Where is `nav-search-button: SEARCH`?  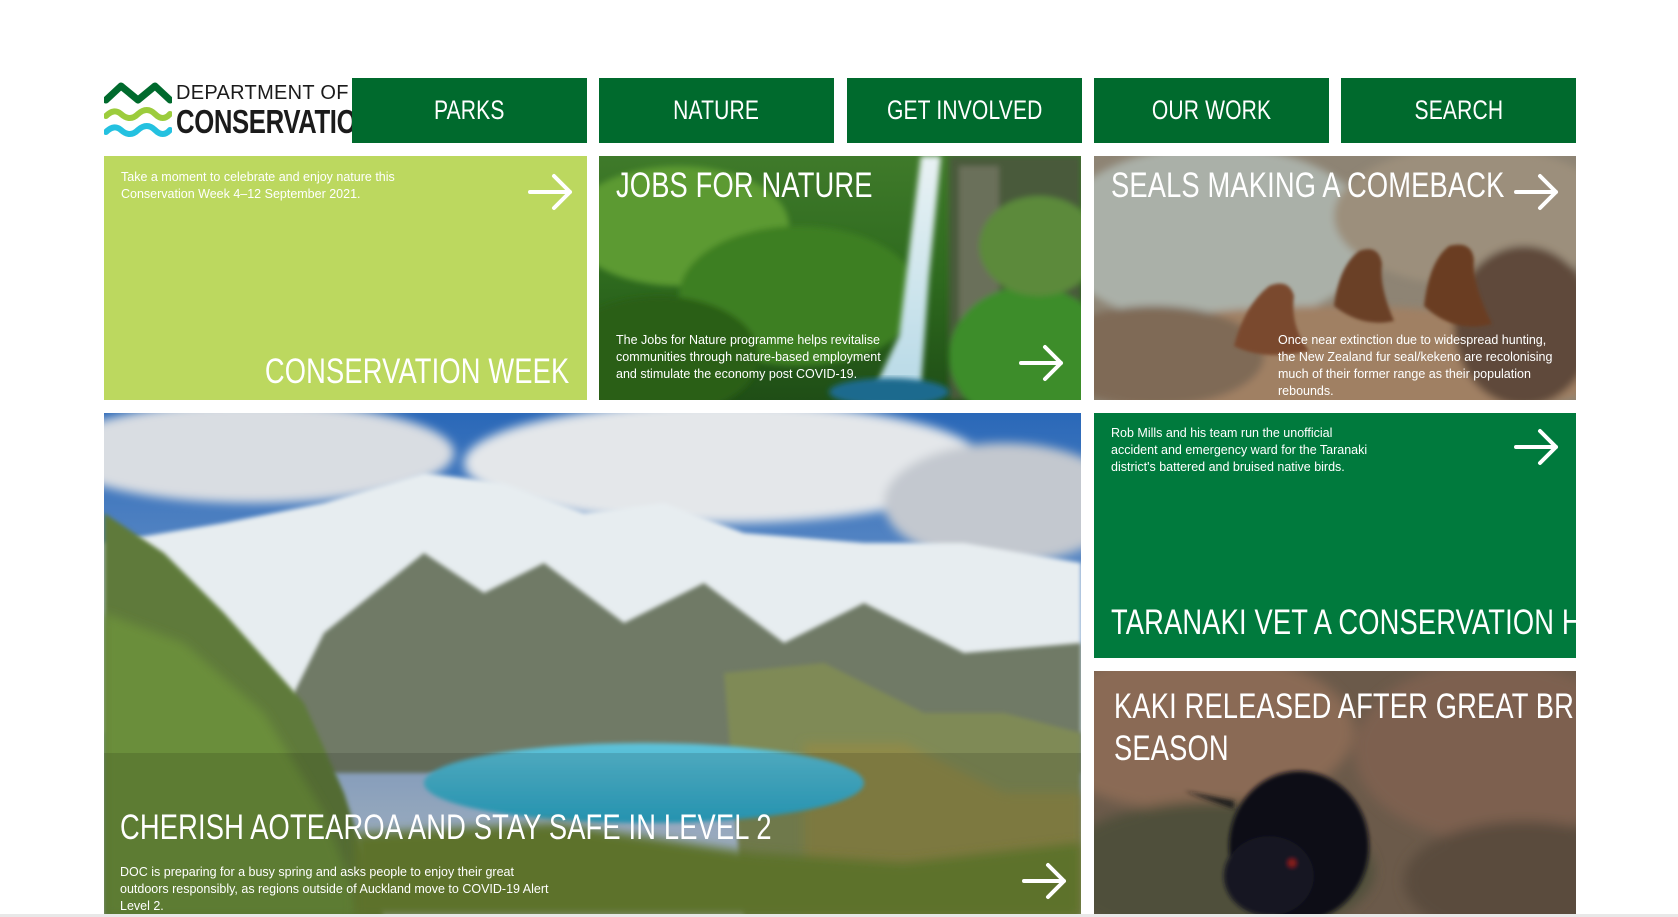
nav-search-button: SEARCH is located at coordinates (1458, 110).